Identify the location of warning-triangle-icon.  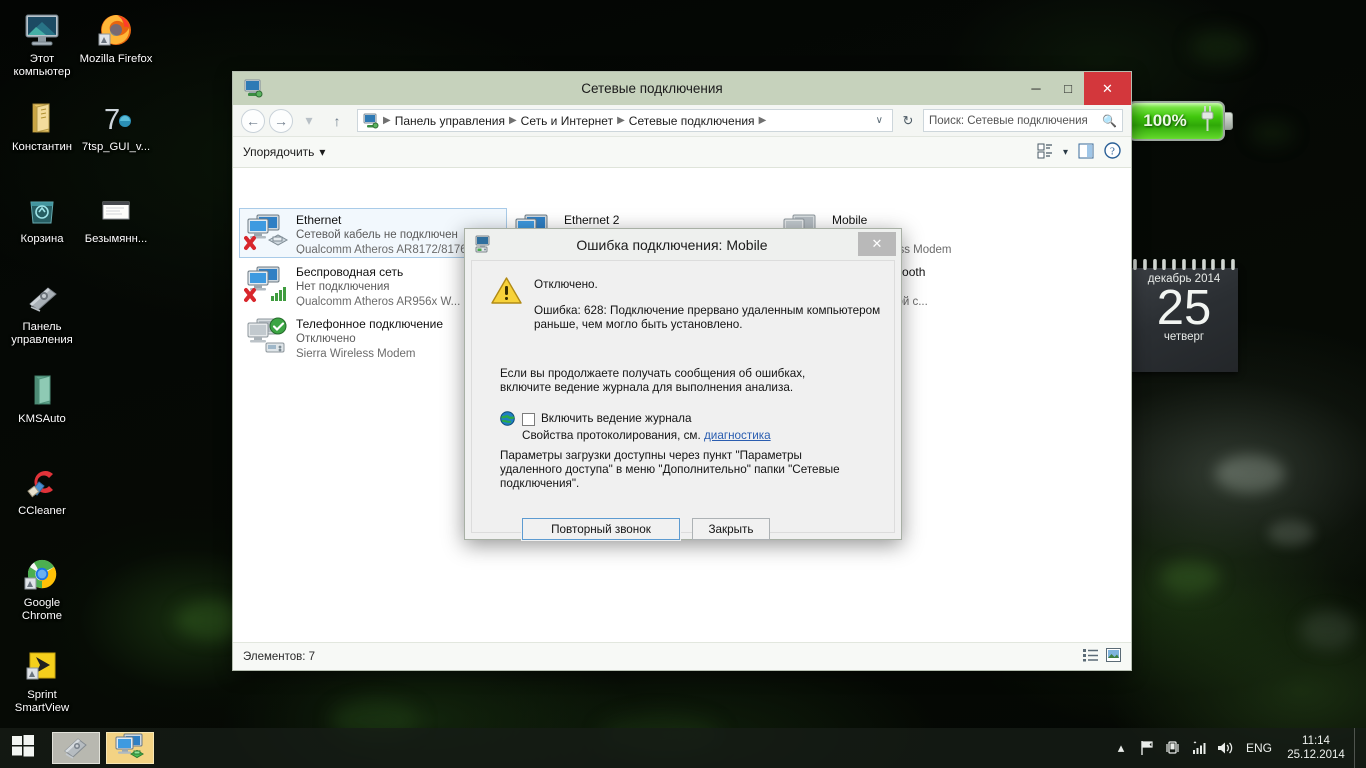
(506, 291).